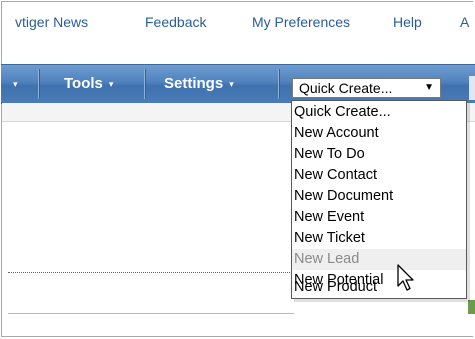  Describe the element at coordinates (379, 238) in the screenshot. I see `option-new-ticket: New Ticket` at that location.